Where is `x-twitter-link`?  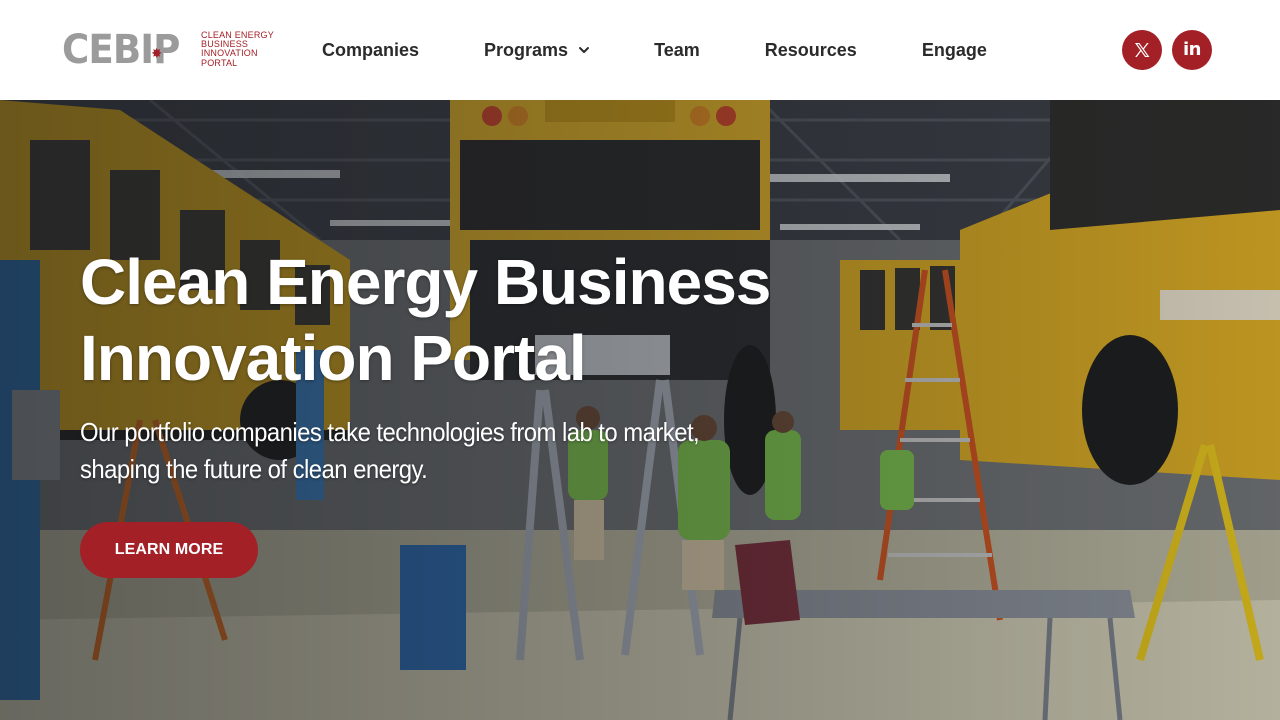 x-twitter-link is located at coordinates (1142, 50).